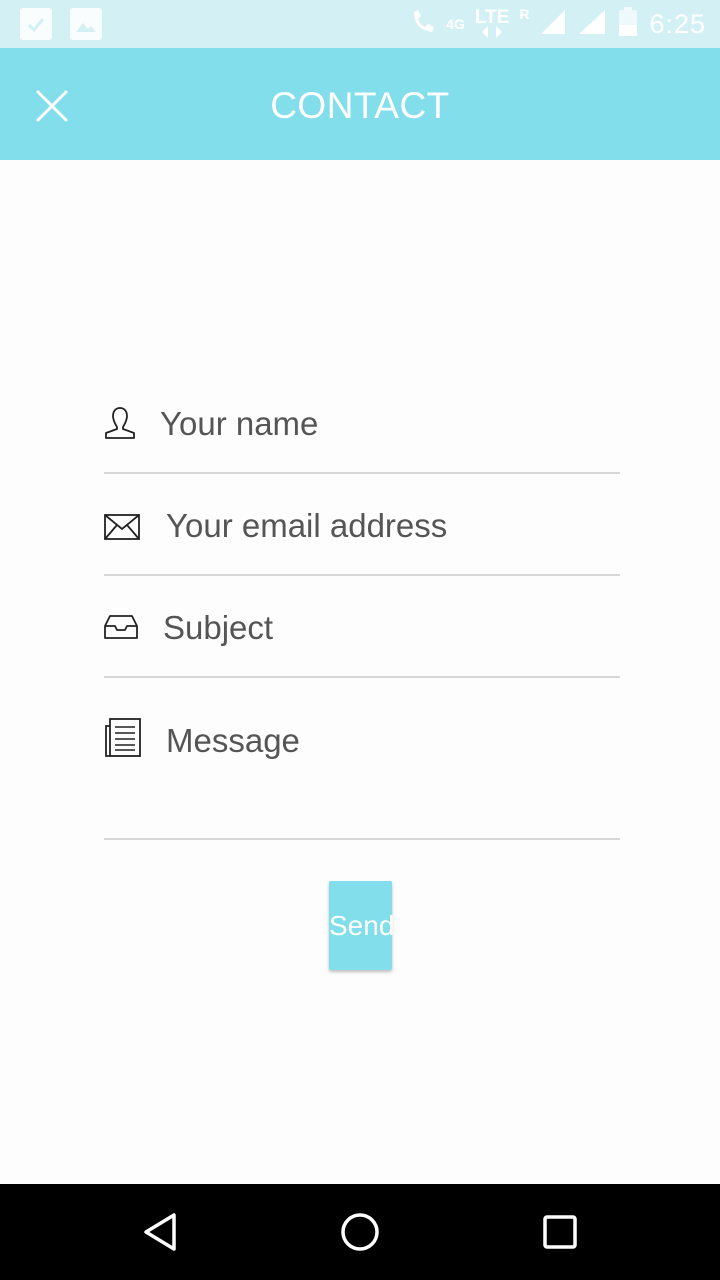  I want to click on back-button, so click(160, 1232).